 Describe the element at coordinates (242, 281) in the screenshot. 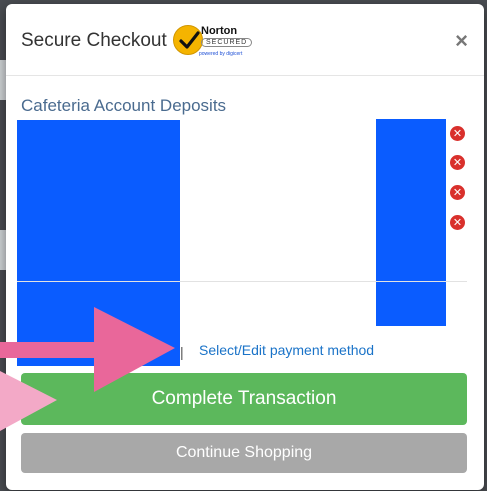

I see `divider` at that location.